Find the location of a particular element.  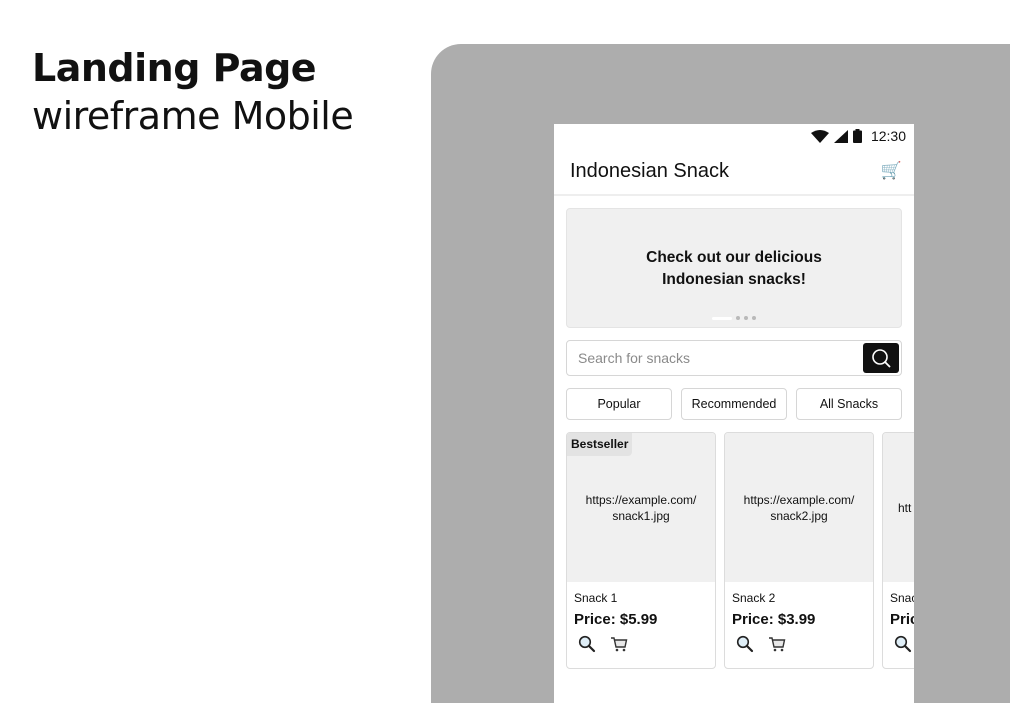

category-tabs: Popular Recommended All Snacks is located at coordinates (734, 404).